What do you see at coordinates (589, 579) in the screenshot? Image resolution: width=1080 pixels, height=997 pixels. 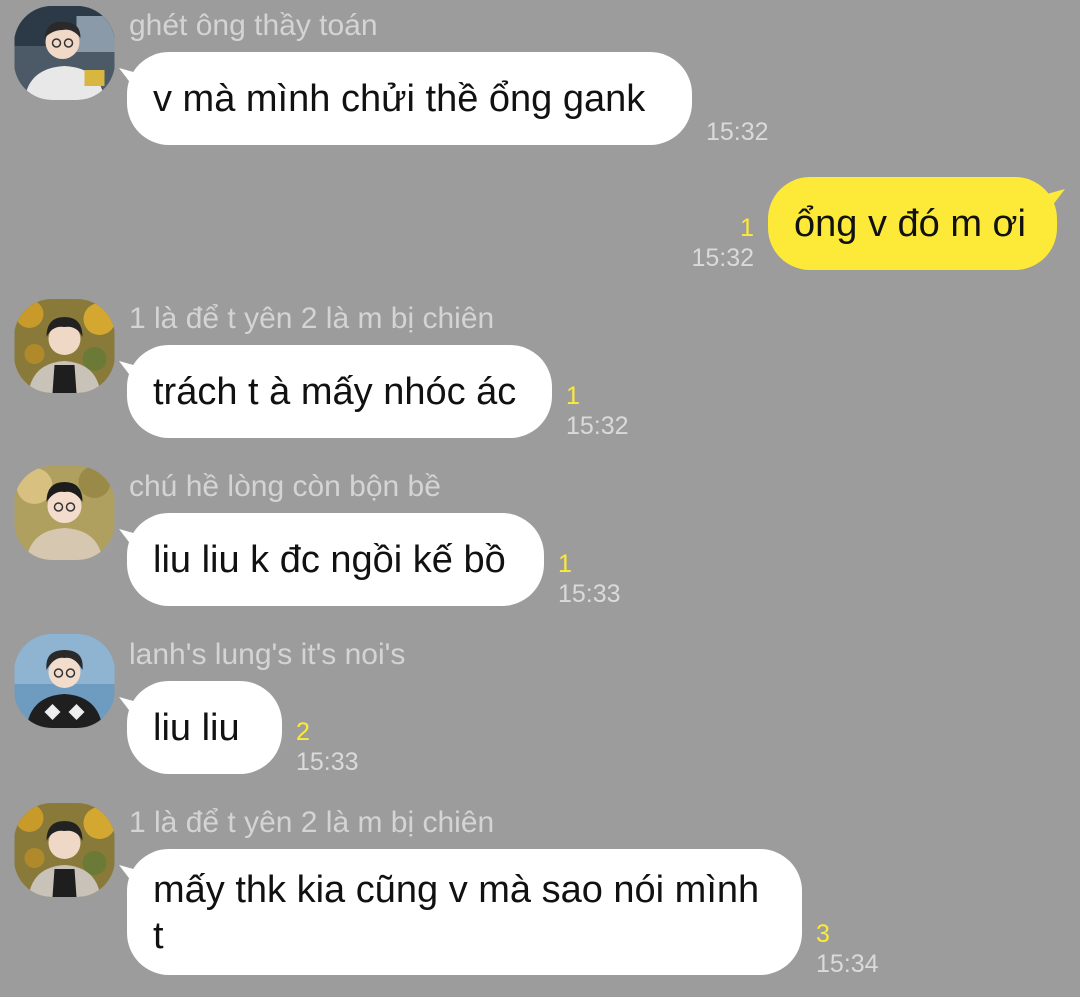 I see `message-meta: 1 15:33` at bounding box center [589, 579].